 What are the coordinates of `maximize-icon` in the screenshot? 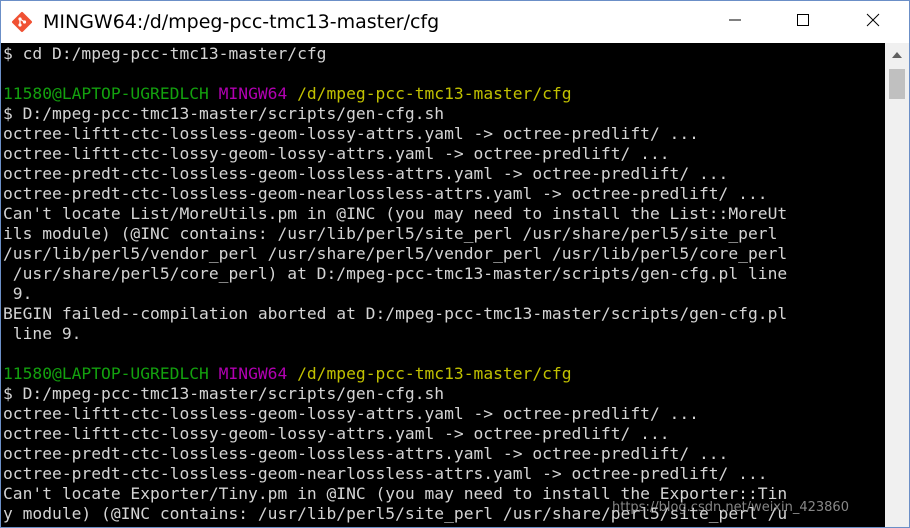 It's located at (803, 22).